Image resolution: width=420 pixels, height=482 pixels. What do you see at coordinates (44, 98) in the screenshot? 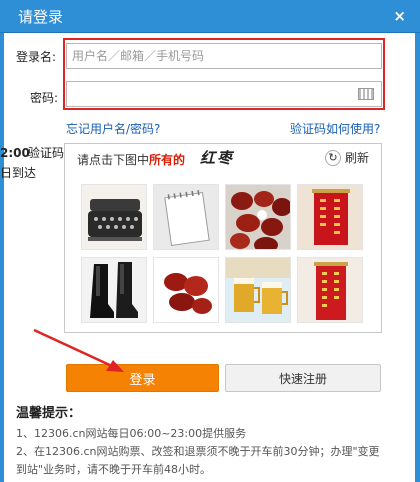
I see `password-label: 密码:` at bounding box center [44, 98].